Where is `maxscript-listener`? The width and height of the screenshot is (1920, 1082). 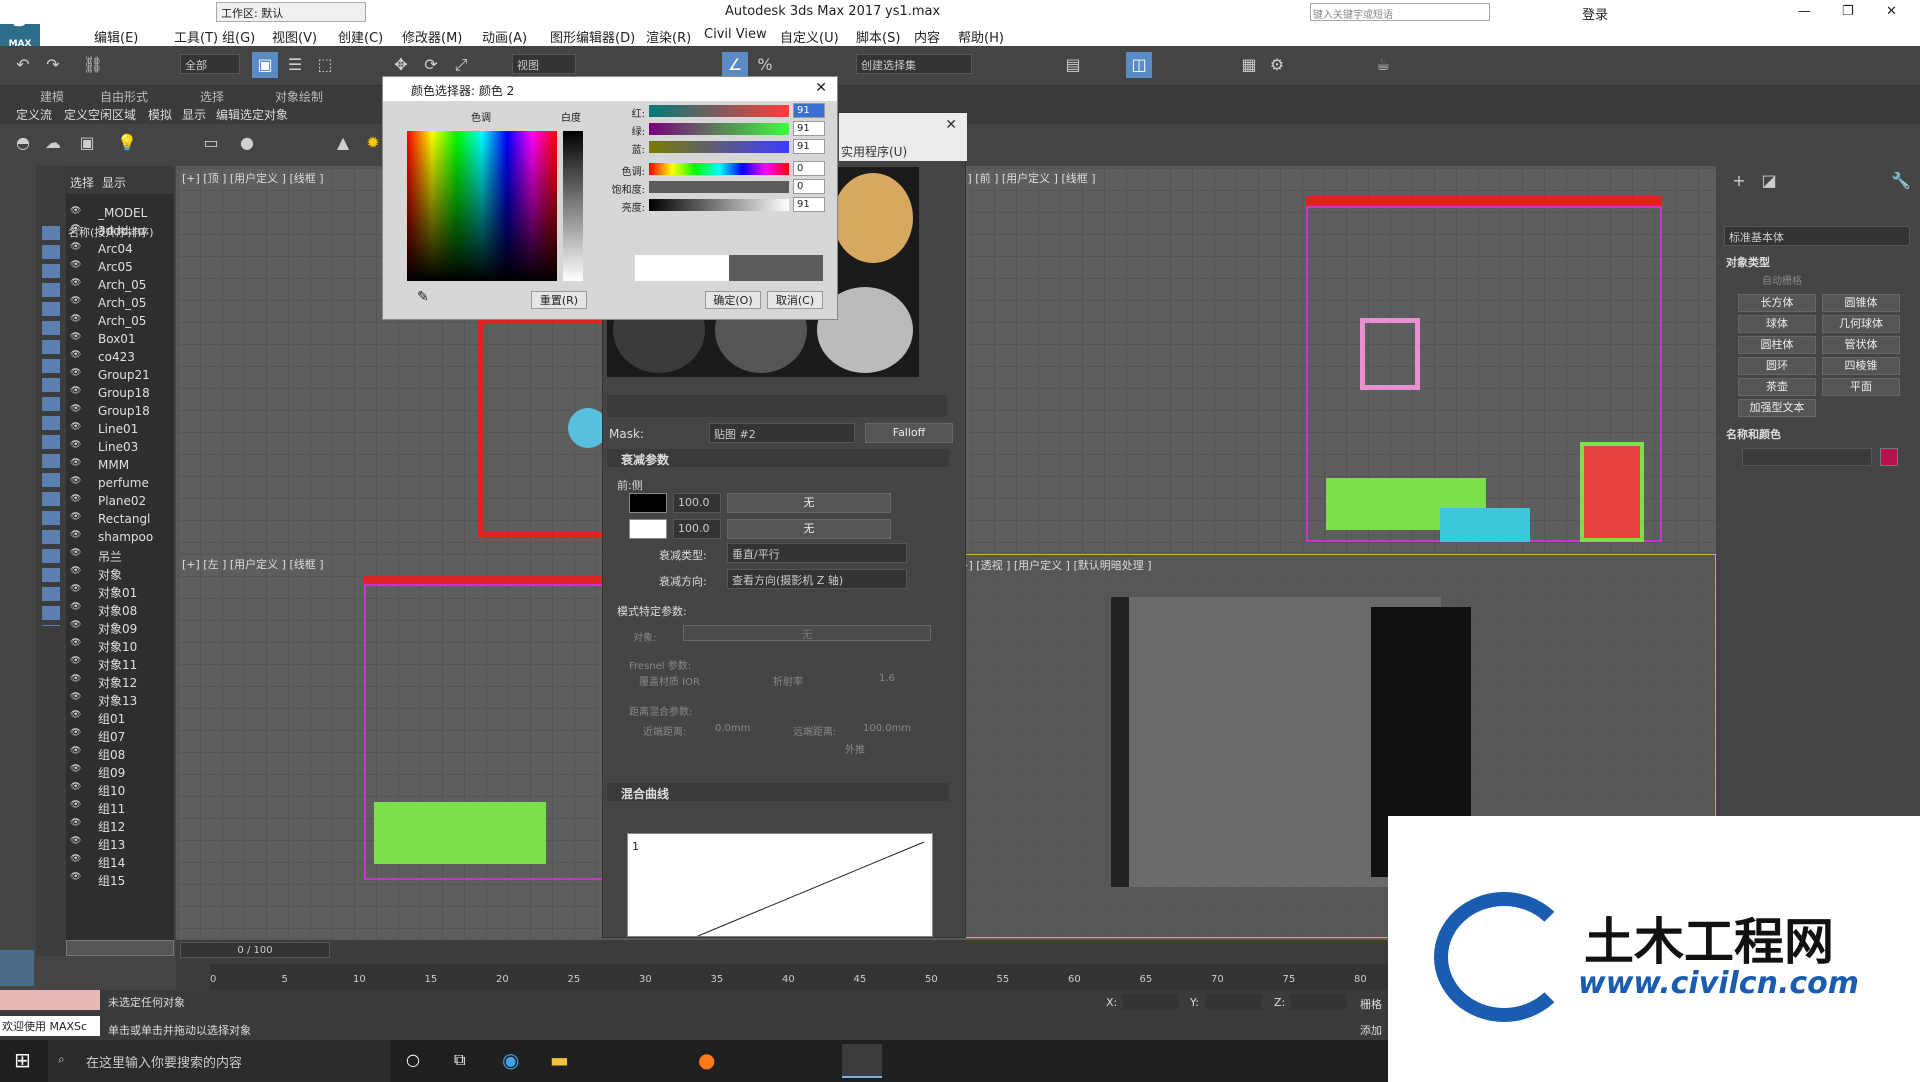
maxscript-listener is located at coordinates (50, 1000).